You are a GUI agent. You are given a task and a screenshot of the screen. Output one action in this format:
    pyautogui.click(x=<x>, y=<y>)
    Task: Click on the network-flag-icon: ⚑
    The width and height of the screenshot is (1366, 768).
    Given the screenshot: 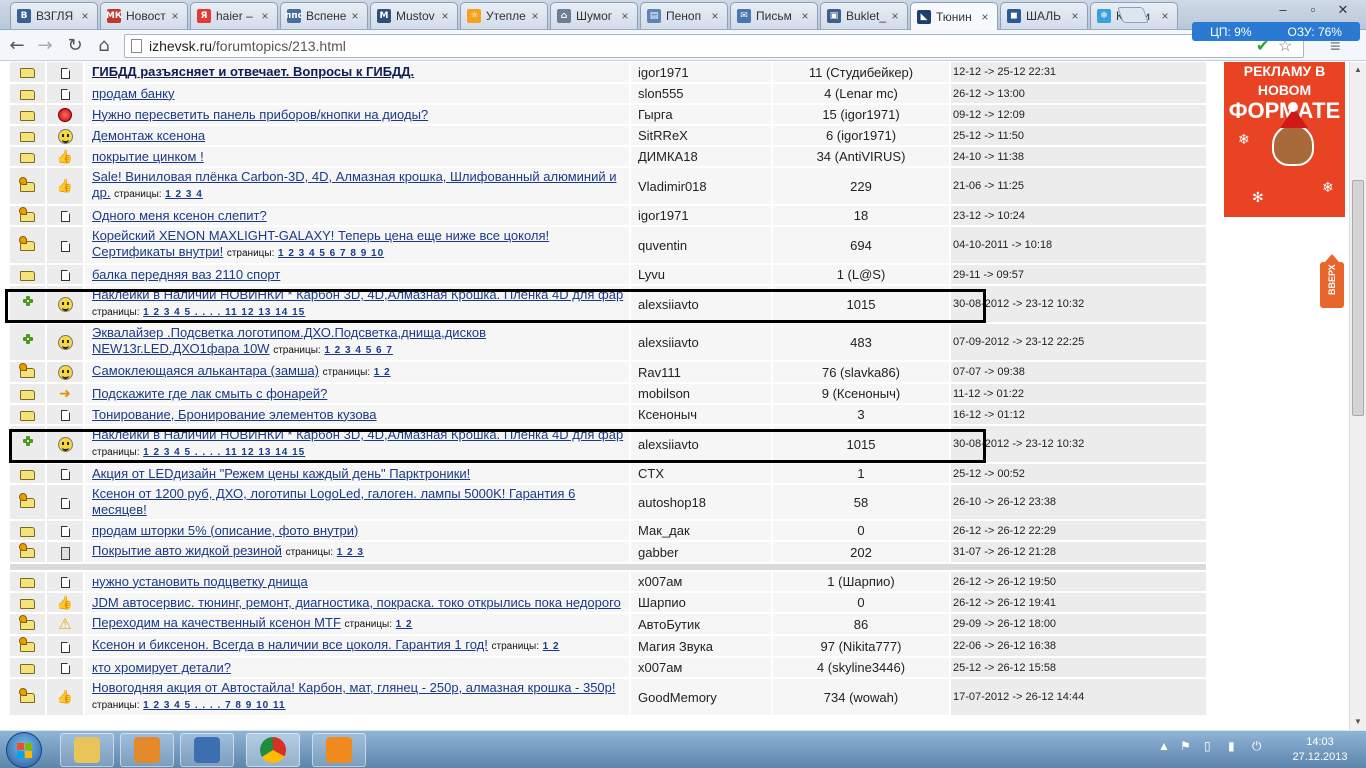 What is the action you would take?
    pyautogui.click(x=1185, y=746)
    